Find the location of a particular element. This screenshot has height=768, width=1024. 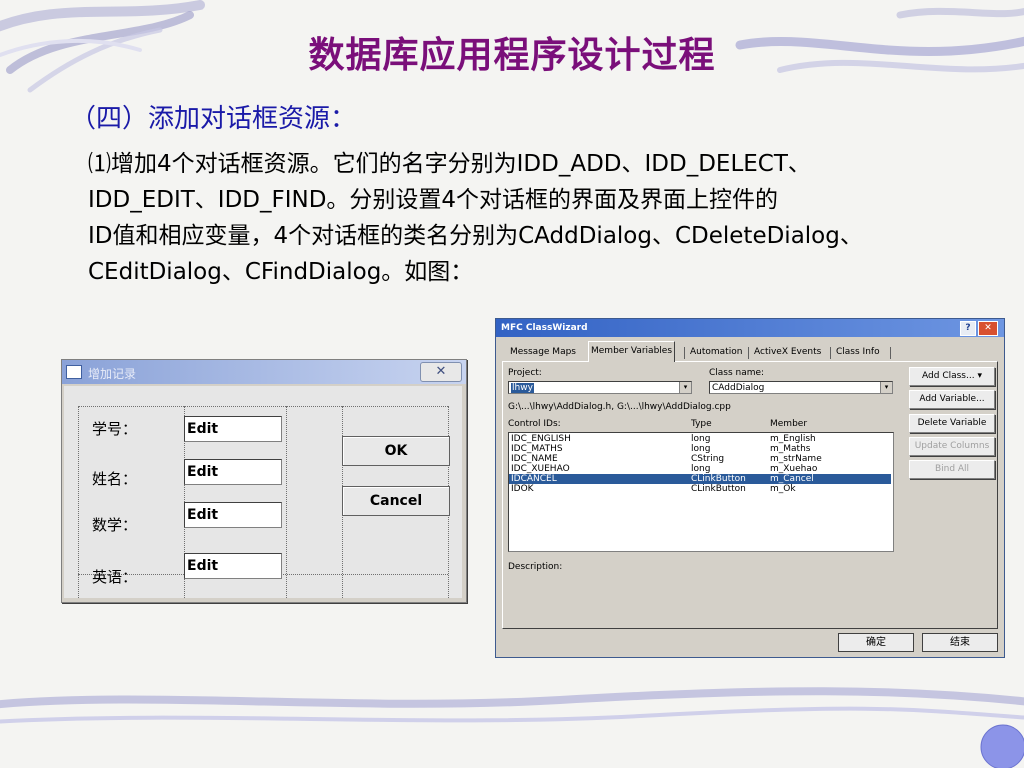

project-value: lhwy is located at coordinates (522, 388).